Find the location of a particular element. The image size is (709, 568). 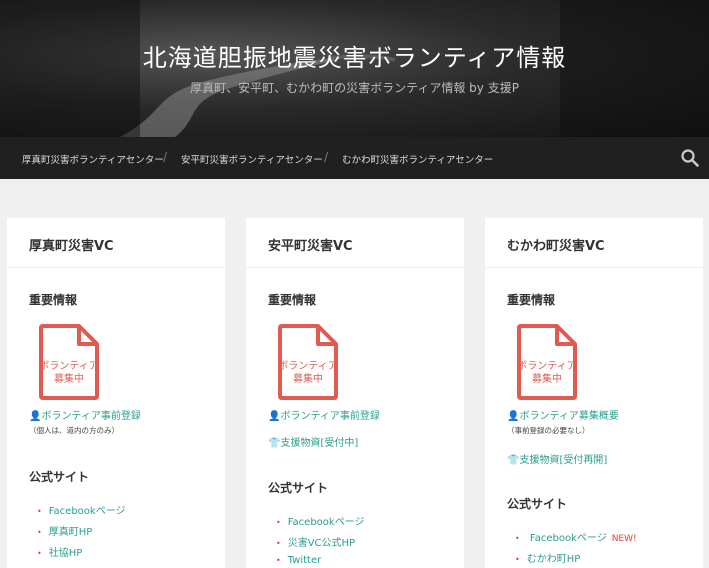

supplies-link: 👕支援物資[受付再開] is located at coordinates (557, 458).